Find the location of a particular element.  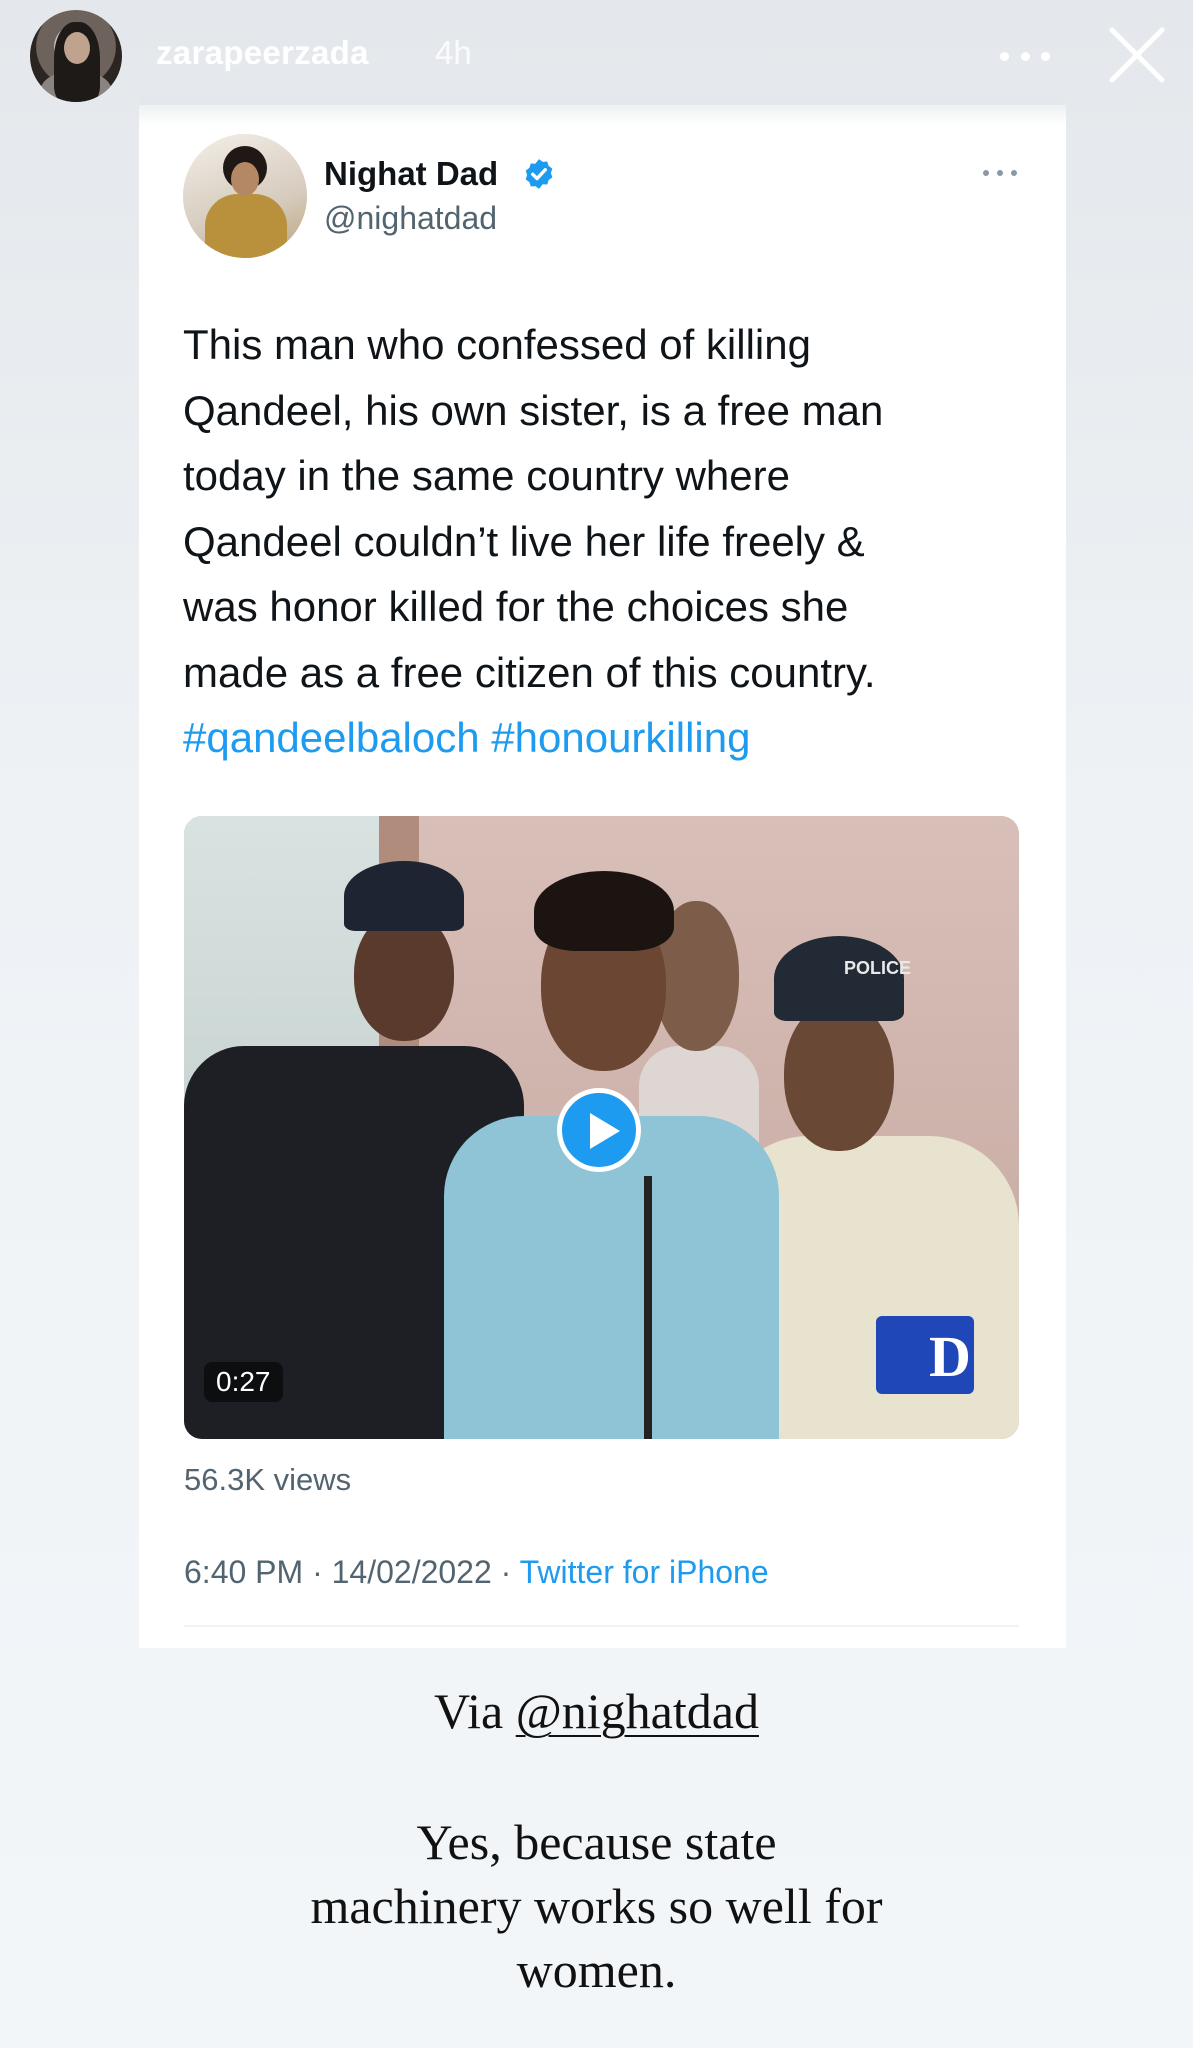

author-avatar is located at coordinates (245, 196).